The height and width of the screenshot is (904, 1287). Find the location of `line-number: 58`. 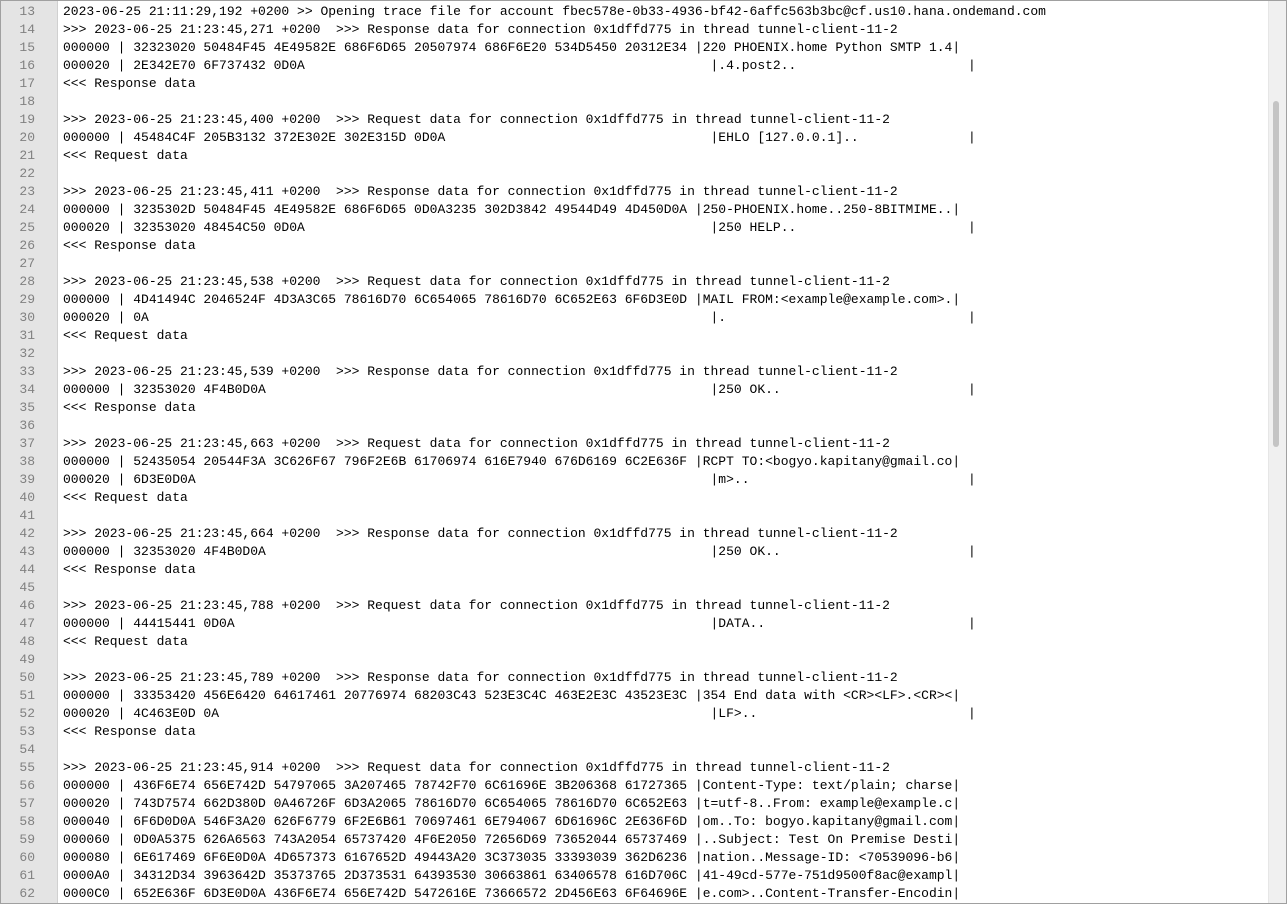

line-number: 58 is located at coordinates (27, 821).